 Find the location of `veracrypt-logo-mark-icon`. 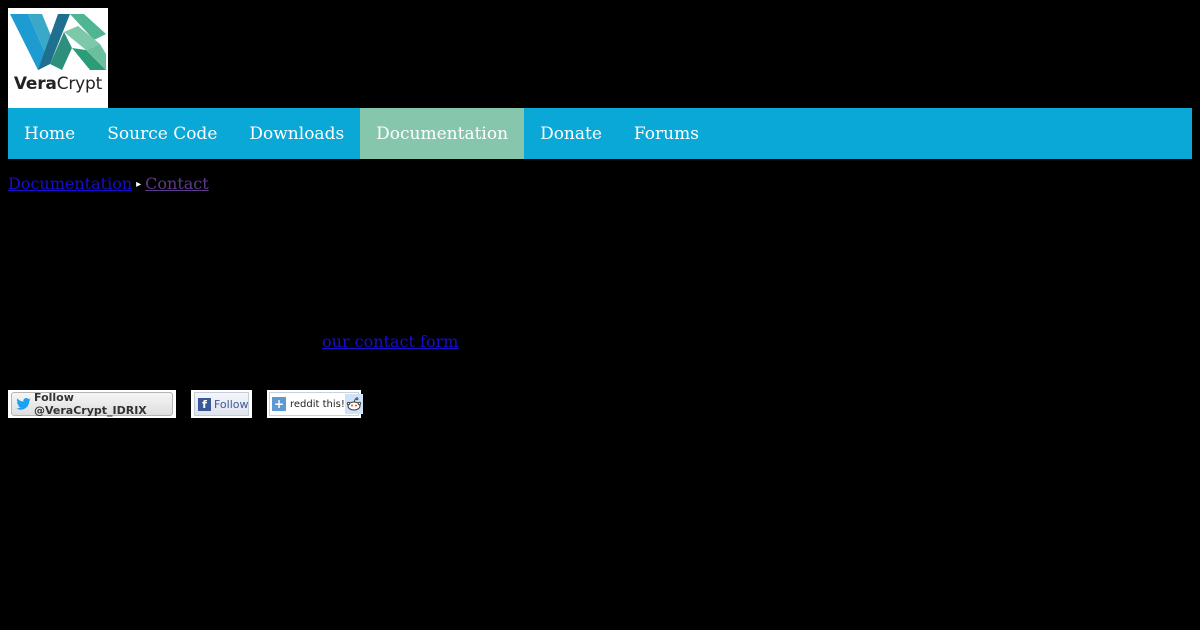

veracrypt-logo-mark-icon is located at coordinates (58, 42).